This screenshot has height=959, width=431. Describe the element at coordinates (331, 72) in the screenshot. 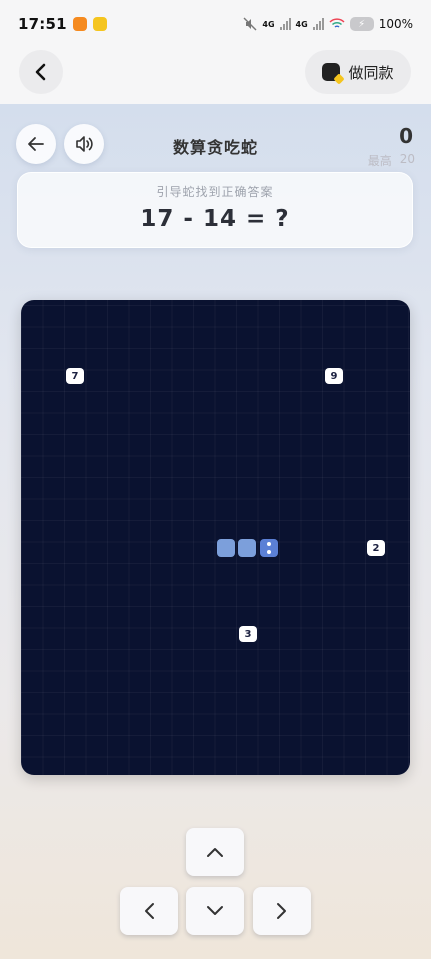

I see `sticker-icon` at that location.